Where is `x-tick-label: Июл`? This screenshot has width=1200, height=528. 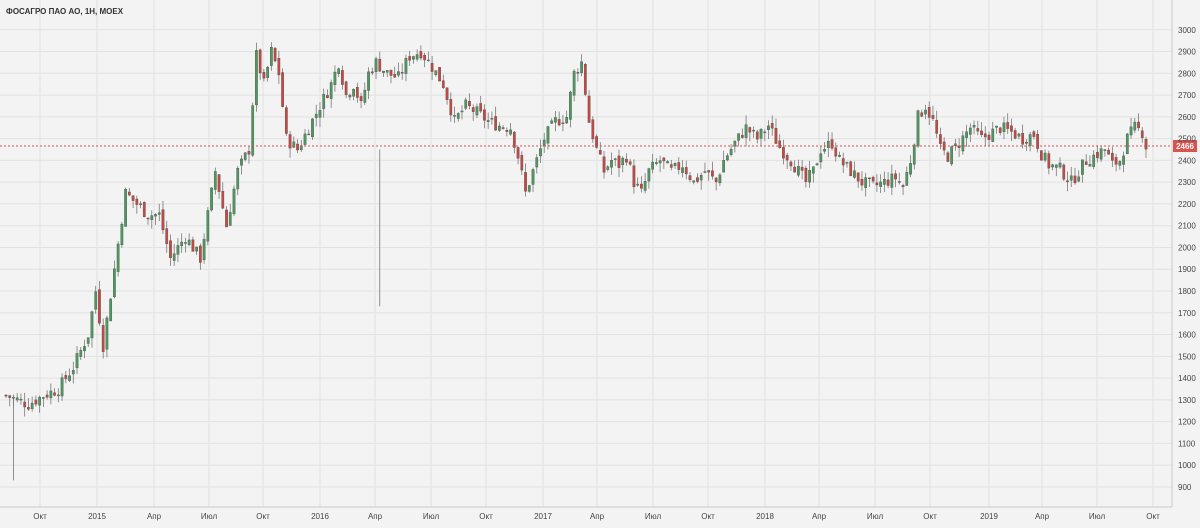 x-tick-label: Июл is located at coordinates (653, 516).